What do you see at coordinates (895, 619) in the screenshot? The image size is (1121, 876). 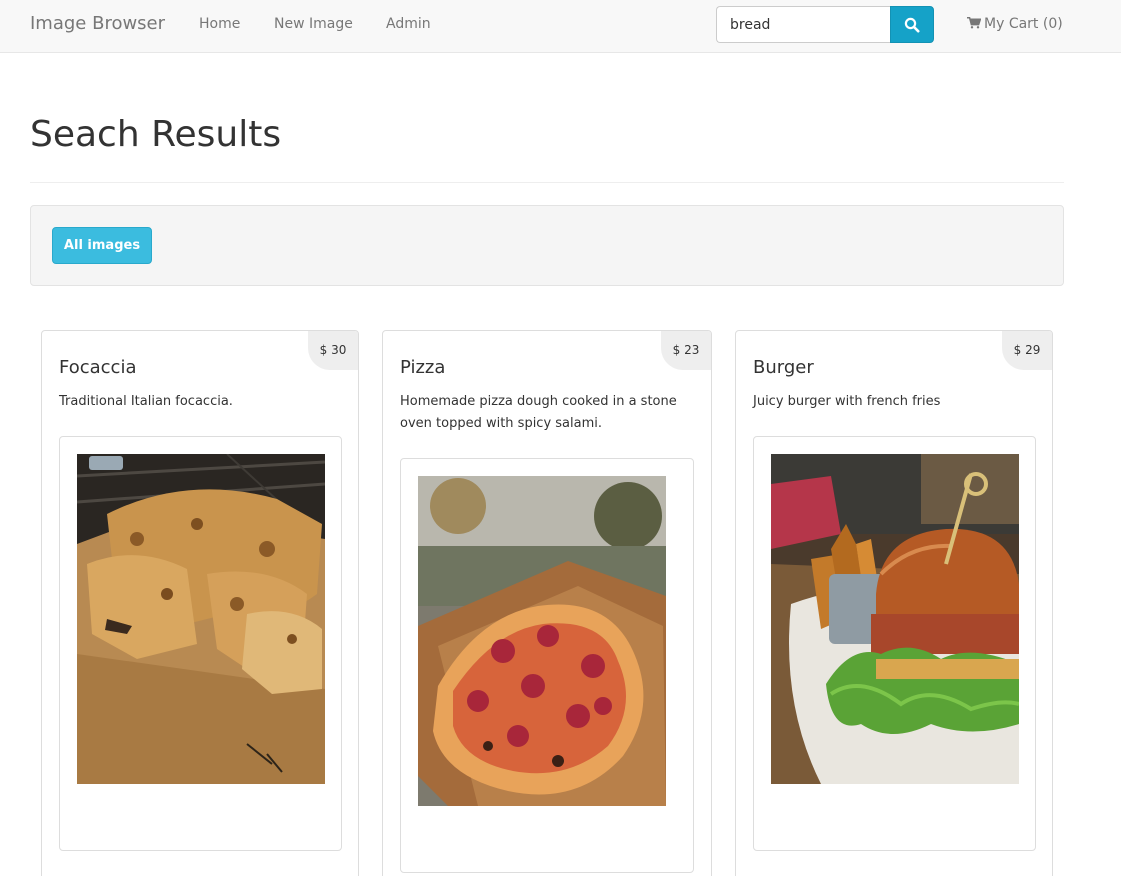 I see `burger-photo` at bounding box center [895, 619].